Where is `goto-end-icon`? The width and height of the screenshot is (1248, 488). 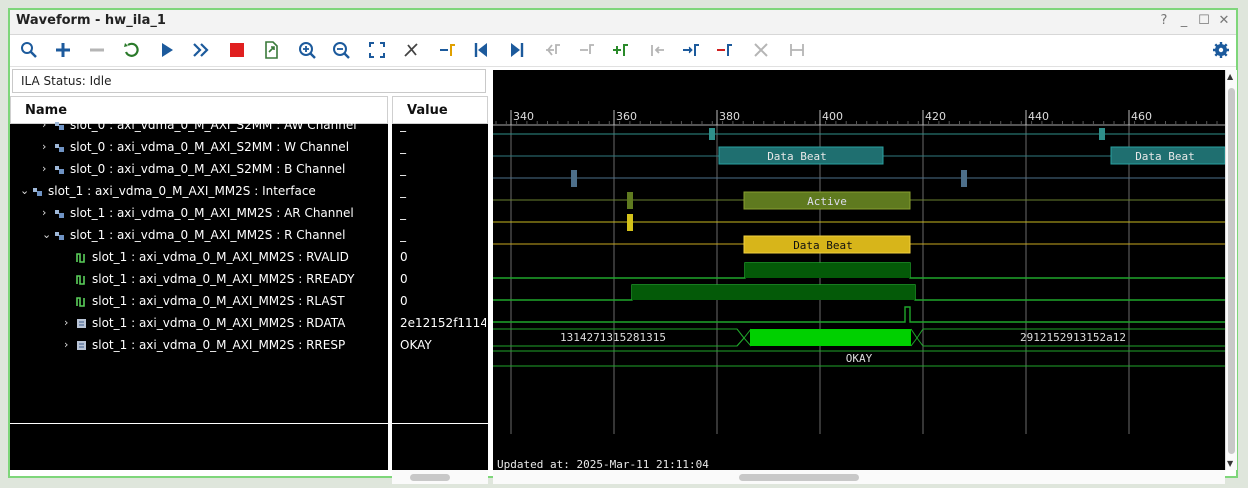 goto-end-icon is located at coordinates (517, 50).